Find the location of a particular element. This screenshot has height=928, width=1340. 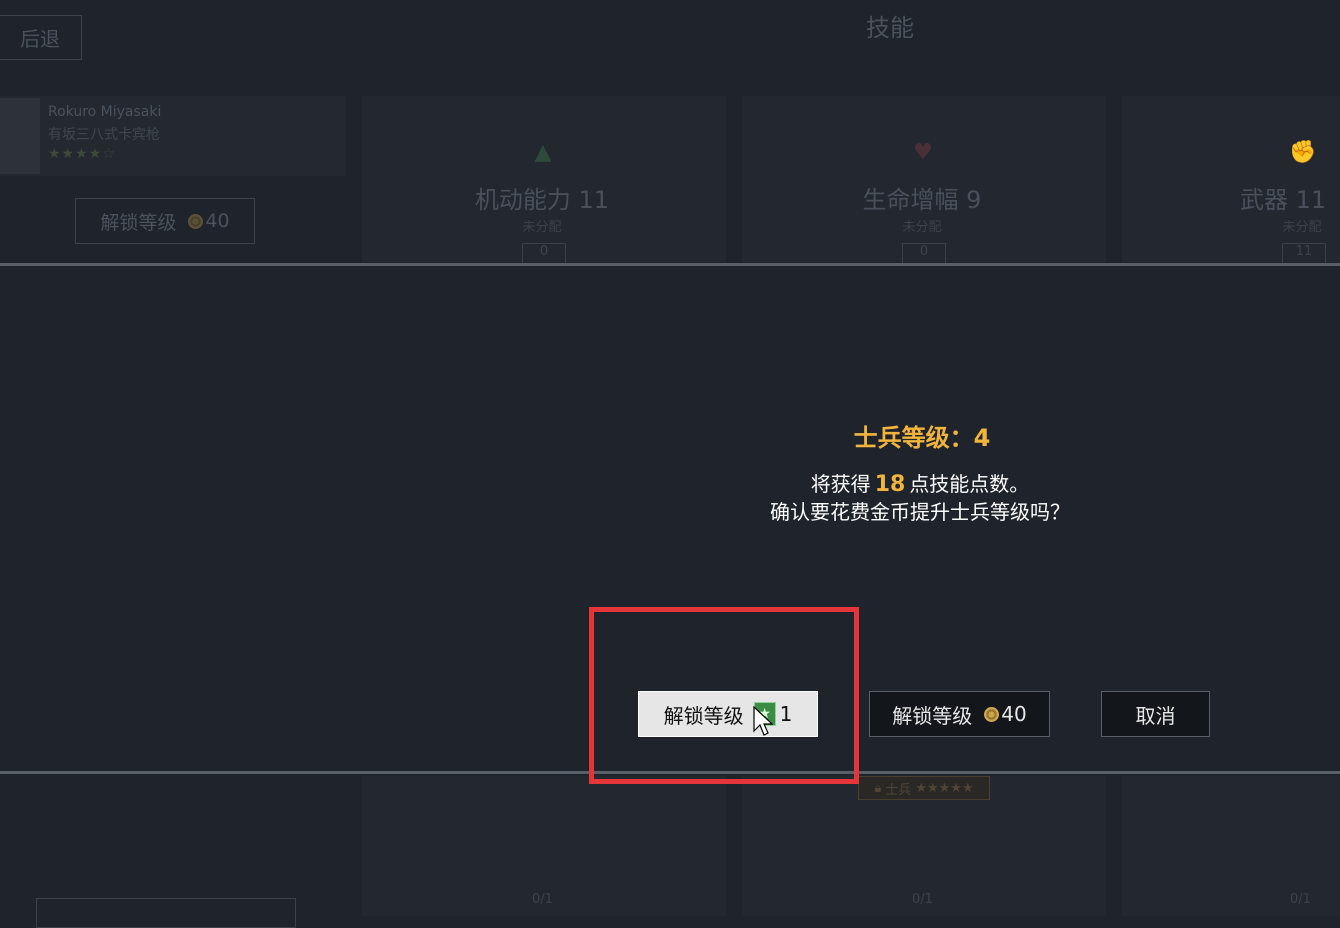

boot-icon: ▲ is located at coordinates (543, 152).